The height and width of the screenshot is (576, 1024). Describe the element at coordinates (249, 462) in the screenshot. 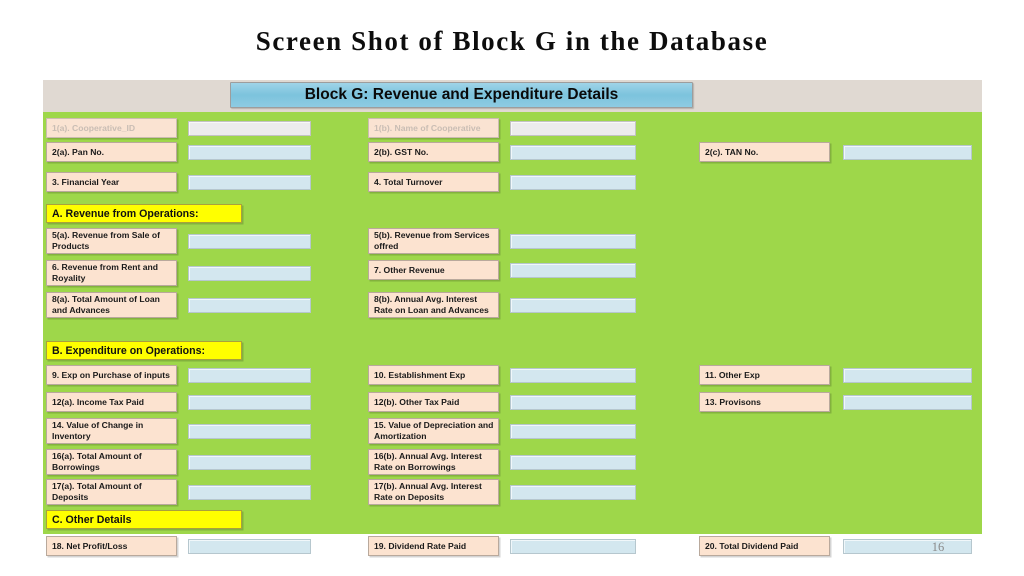

I see `field-input-total-borrowings` at that location.